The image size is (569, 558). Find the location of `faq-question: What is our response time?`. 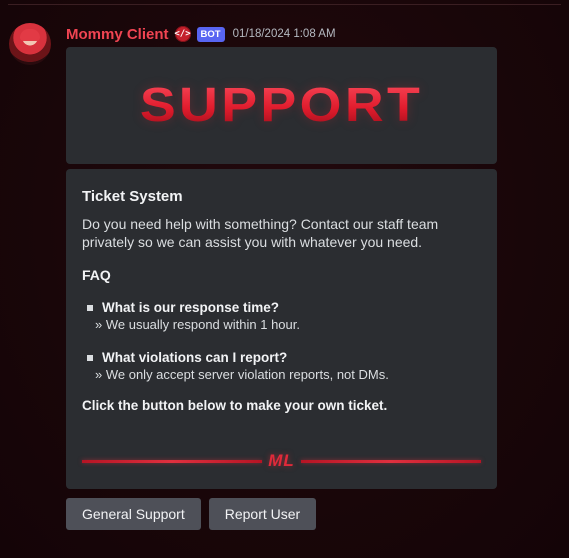

faq-question: What is our response time? is located at coordinates (191, 307).